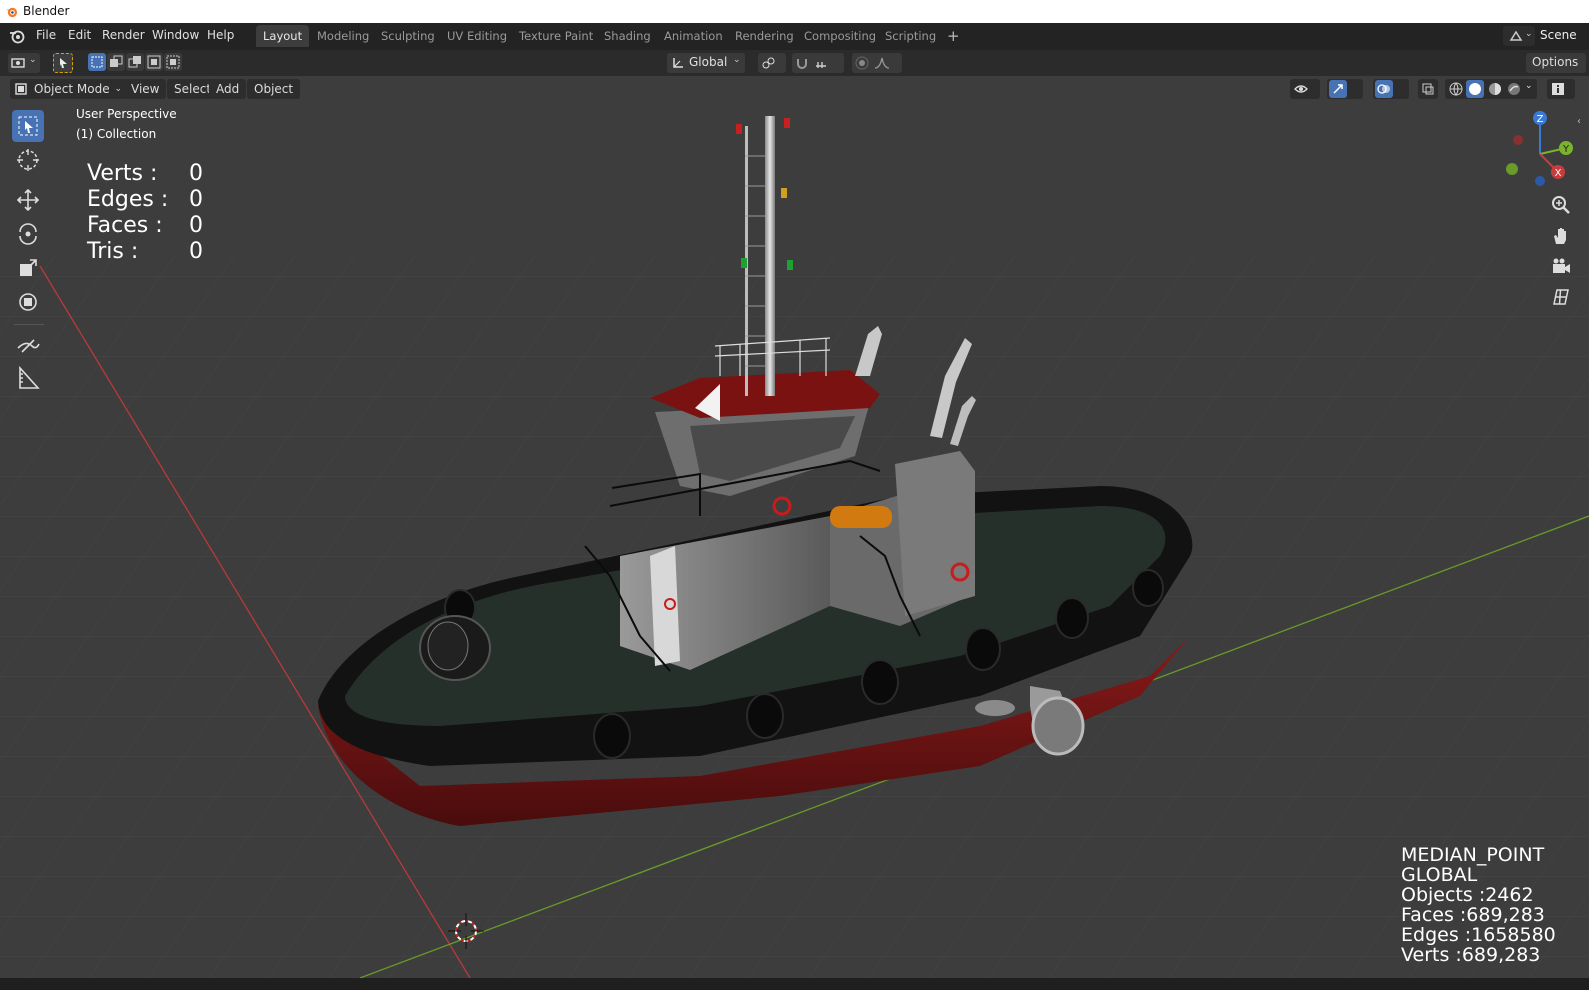 Image resolution: width=1589 pixels, height=990 pixels. I want to click on tab-rendering: Rendering, so click(764, 36).